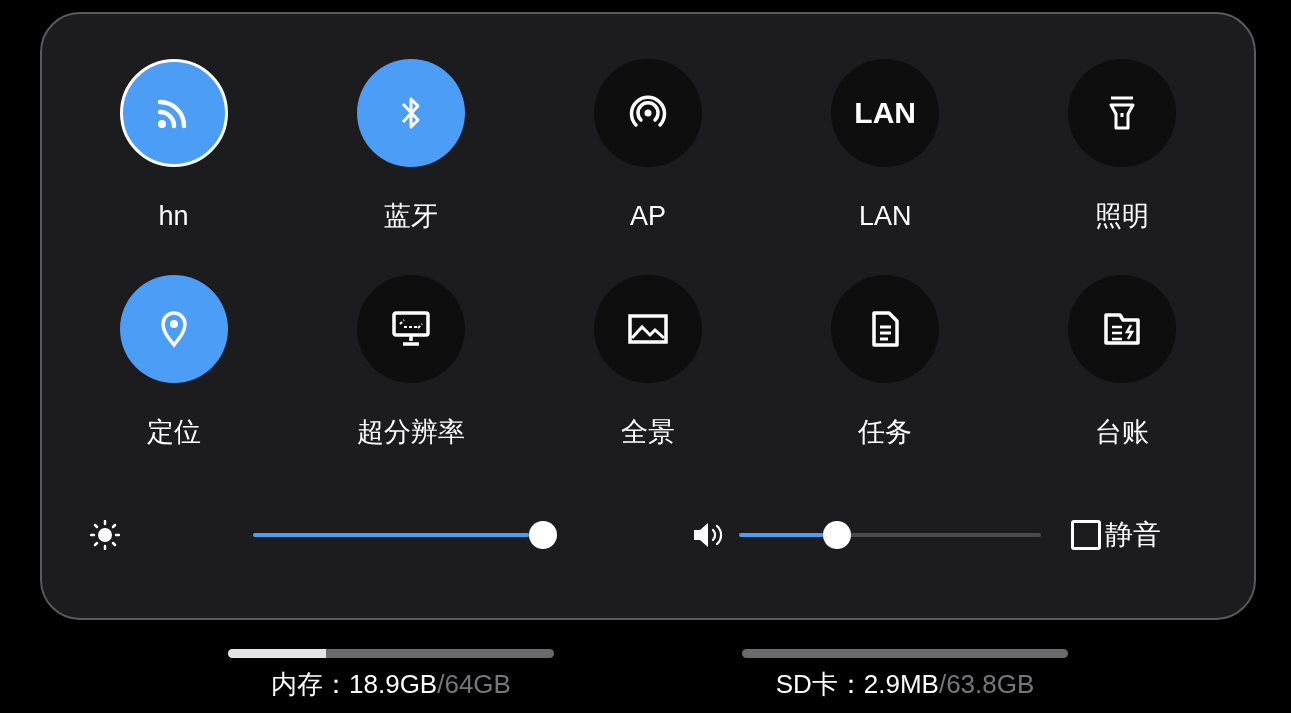 The width and height of the screenshot is (1291, 713). What do you see at coordinates (905, 684) in the screenshot?
I see `storage-text: SD卡：2.9MB/63.8GB` at bounding box center [905, 684].